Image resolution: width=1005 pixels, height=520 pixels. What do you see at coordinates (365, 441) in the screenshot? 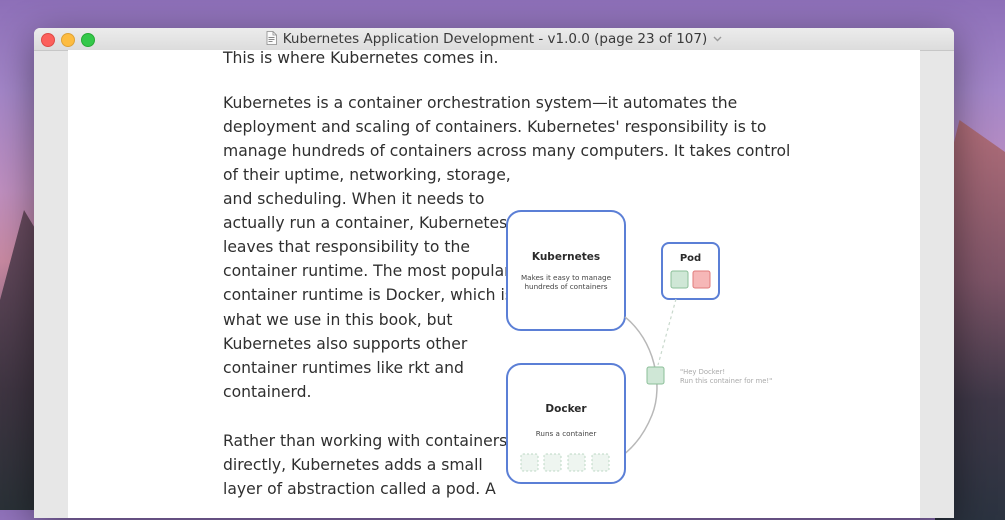
I see `text-line: Rather than working with containers` at bounding box center [365, 441].